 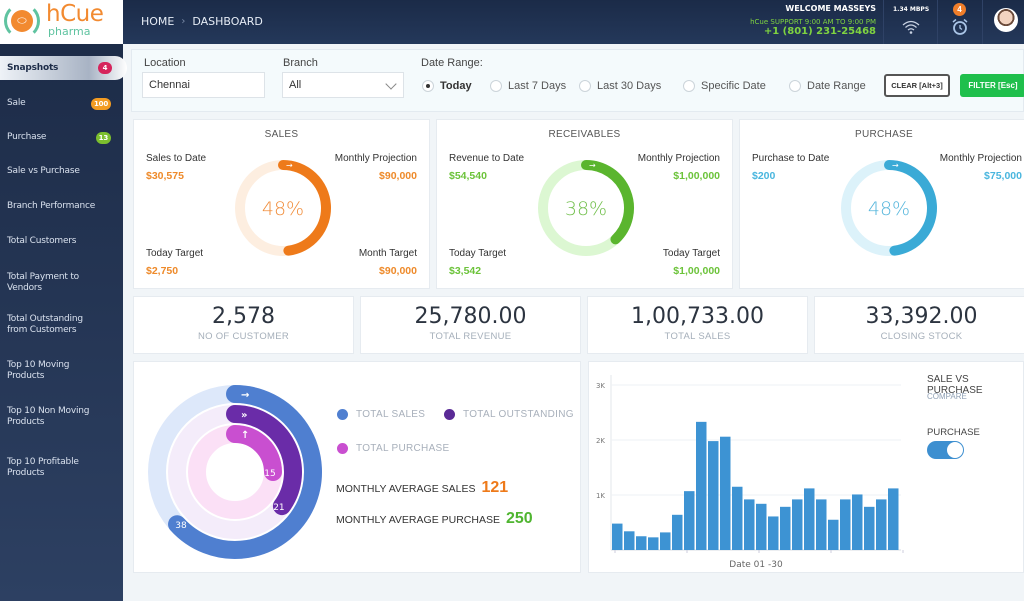 What do you see at coordinates (629, 86) in the screenshot?
I see `radio-label: Last 30 Days` at bounding box center [629, 86].